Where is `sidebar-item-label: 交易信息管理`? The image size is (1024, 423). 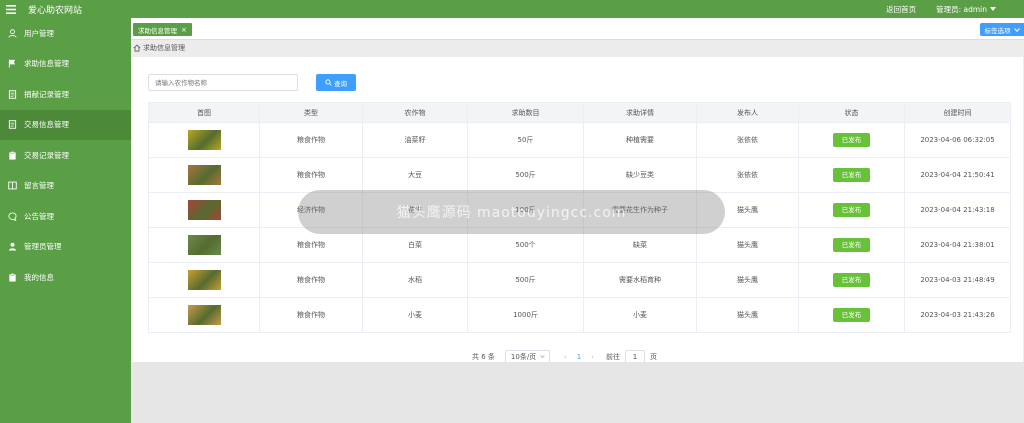 sidebar-item-label: 交易信息管理 is located at coordinates (46, 125).